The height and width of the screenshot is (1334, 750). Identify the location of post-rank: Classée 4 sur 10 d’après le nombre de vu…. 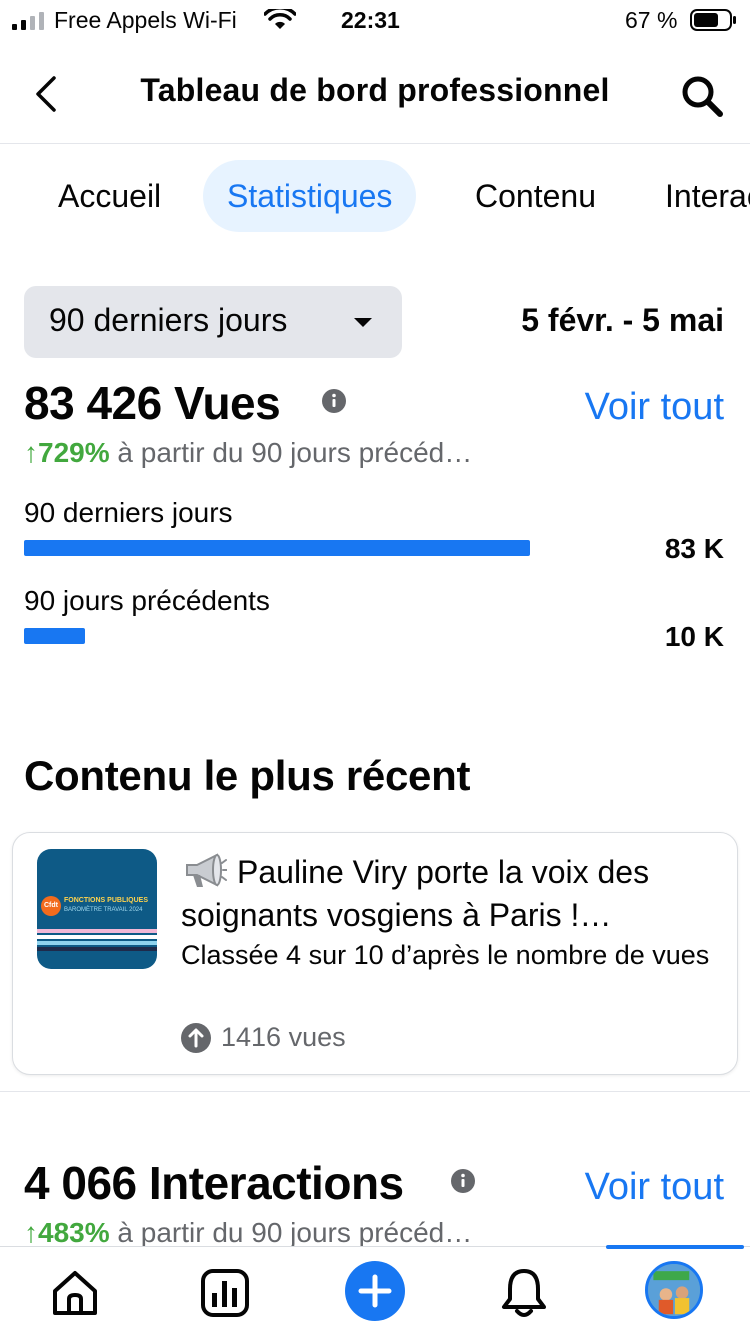
(445, 955).